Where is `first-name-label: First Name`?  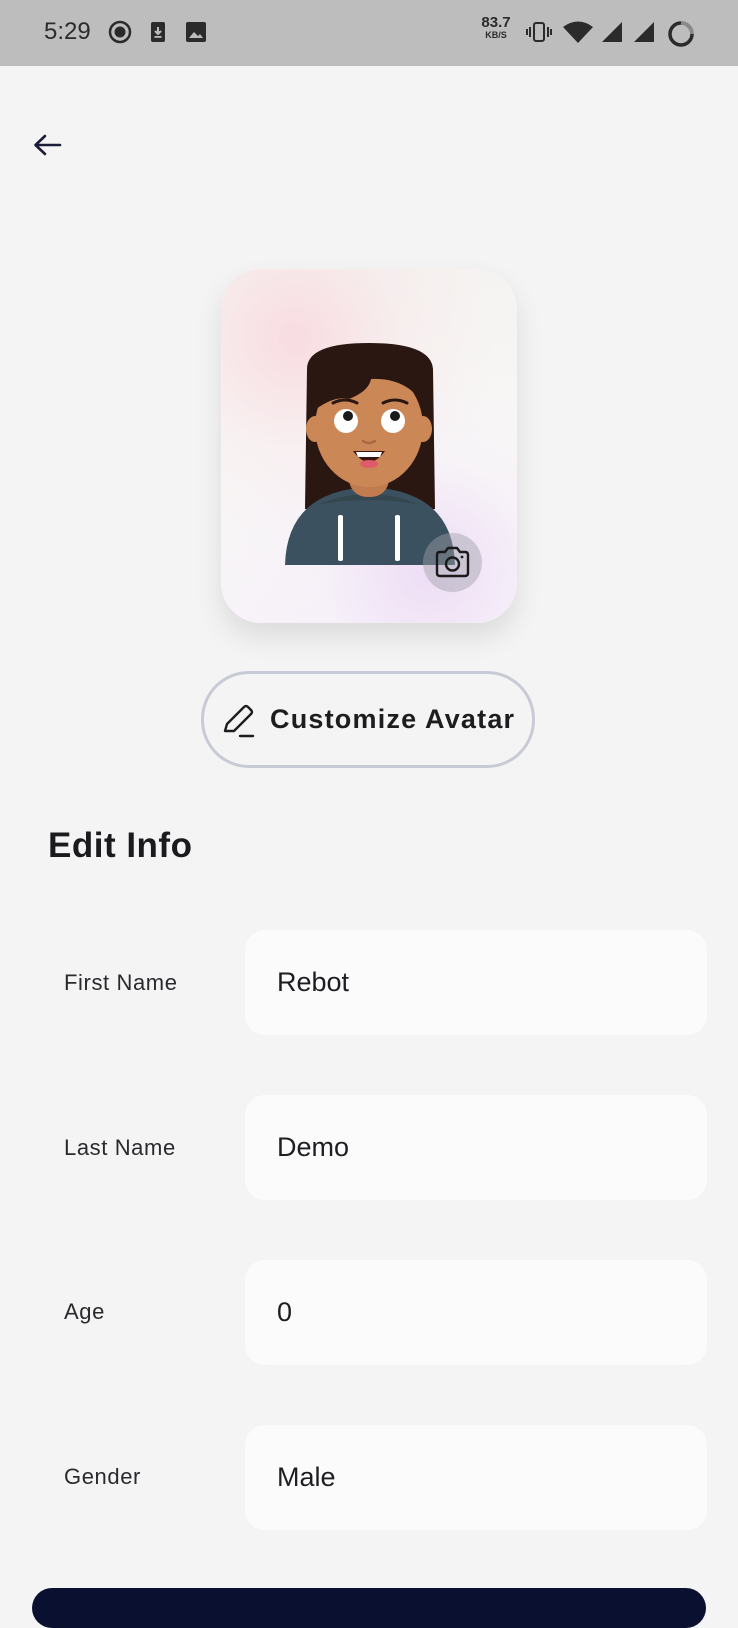
first-name-label: First Name is located at coordinates (121, 982).